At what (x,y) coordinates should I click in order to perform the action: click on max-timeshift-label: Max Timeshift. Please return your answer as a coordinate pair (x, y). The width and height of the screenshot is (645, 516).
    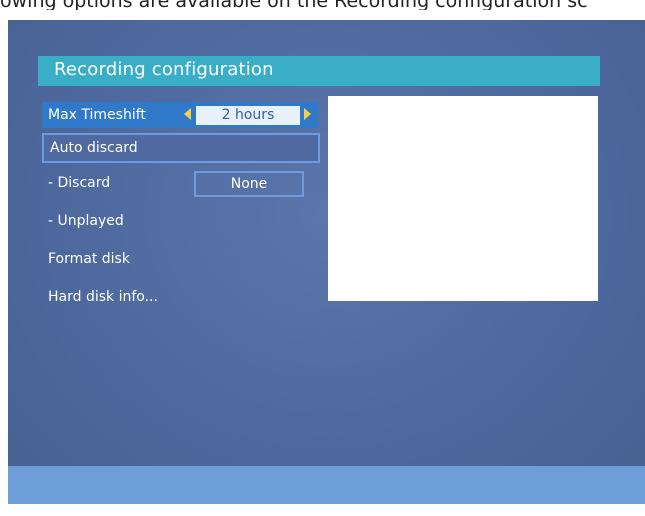
    Looking at the image, I should click on (97, 115).